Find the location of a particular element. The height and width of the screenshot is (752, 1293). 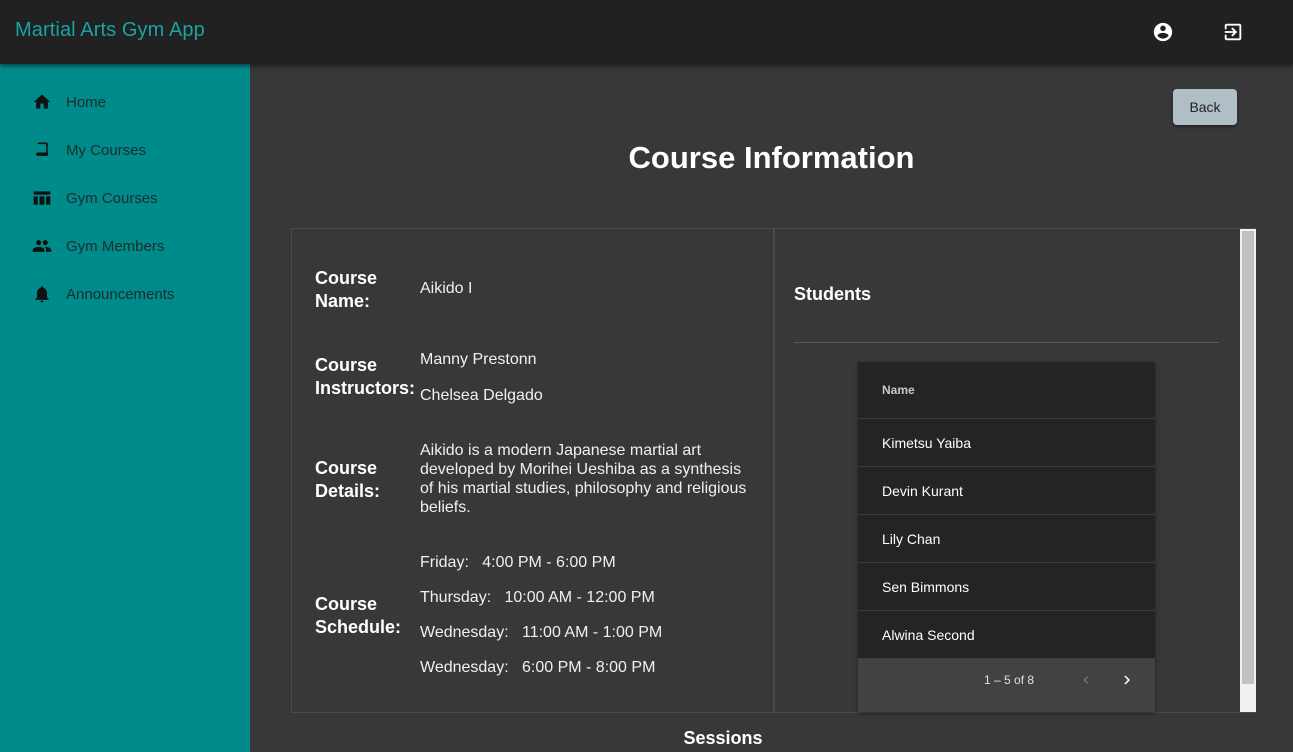

student-name: Lily Chan is located at coordinates (911, 539).